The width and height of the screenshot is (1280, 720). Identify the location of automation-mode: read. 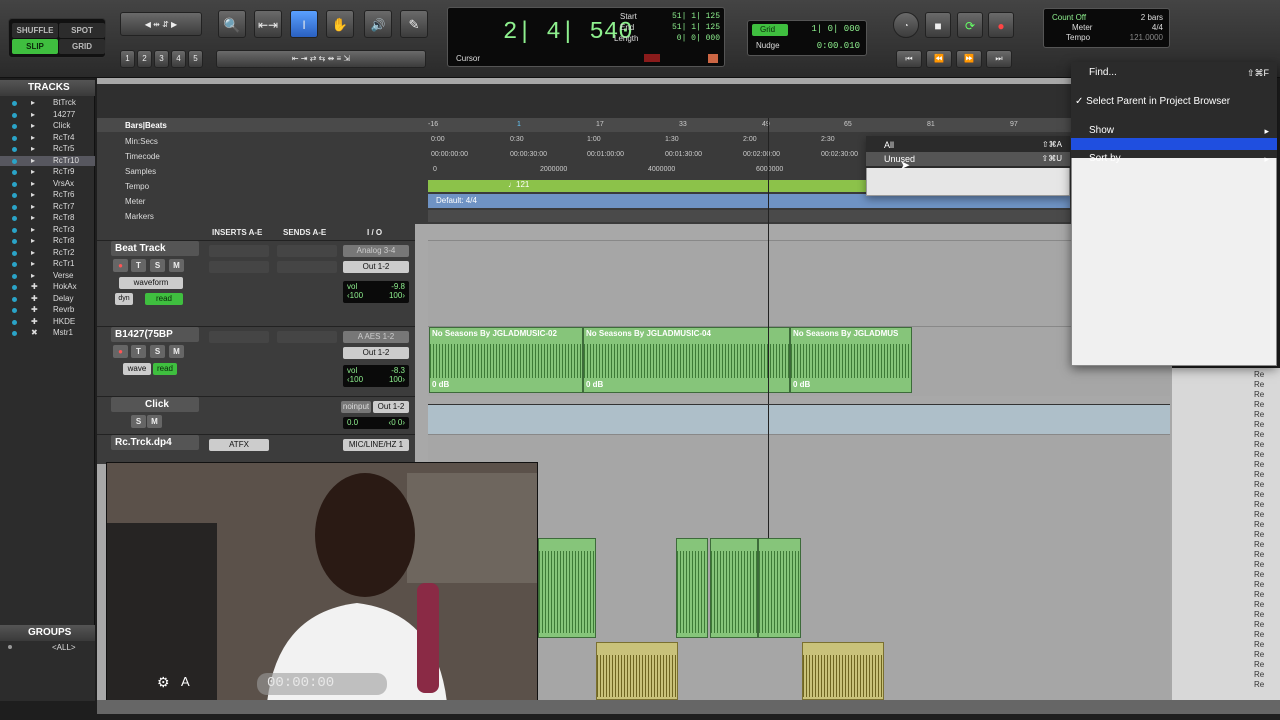
(164, 299).